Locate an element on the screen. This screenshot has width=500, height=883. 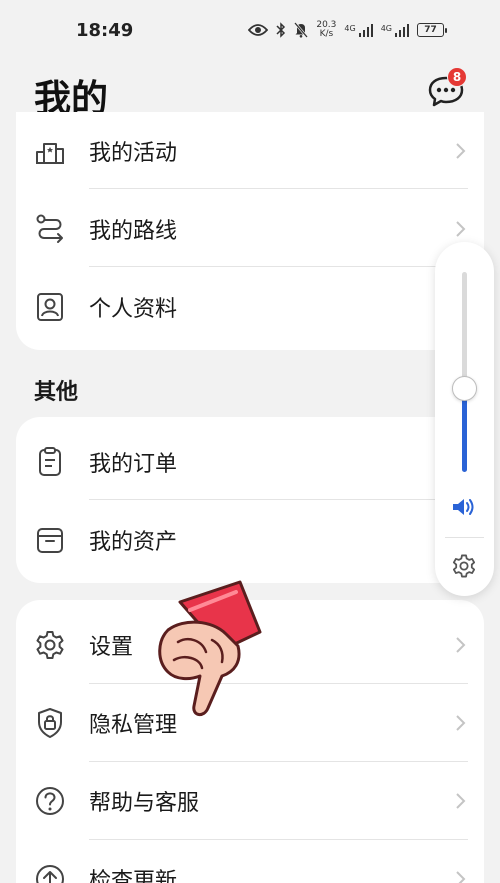
list-item-label: 设置 is located at coordinates (111, 647).